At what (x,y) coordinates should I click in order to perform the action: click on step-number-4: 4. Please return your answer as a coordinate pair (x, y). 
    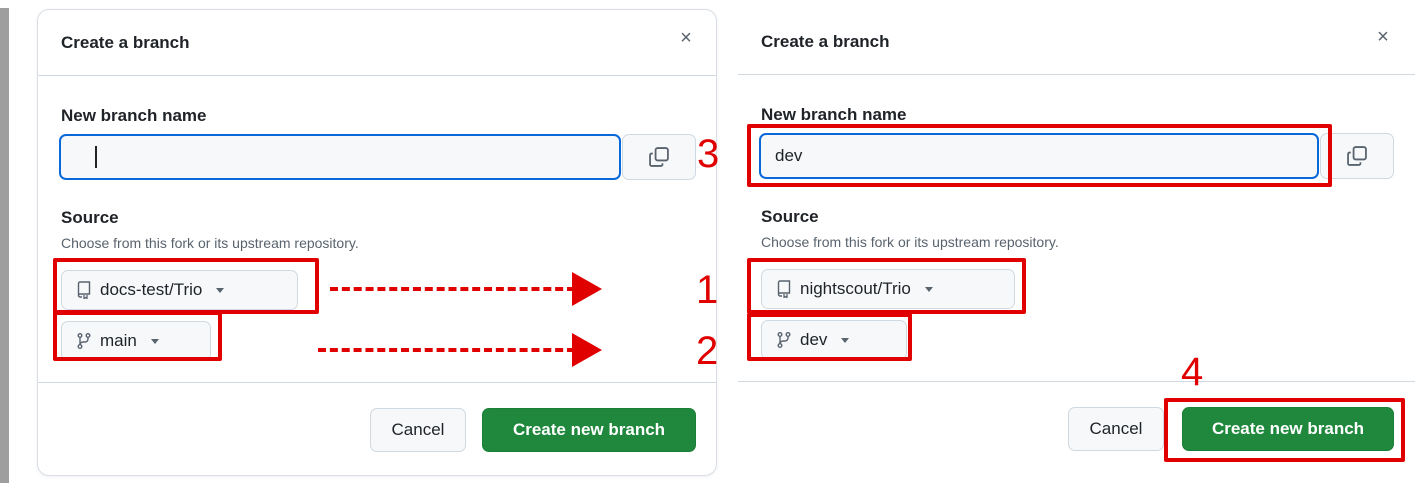
    Looking at the image, I should click on (1192, 372).